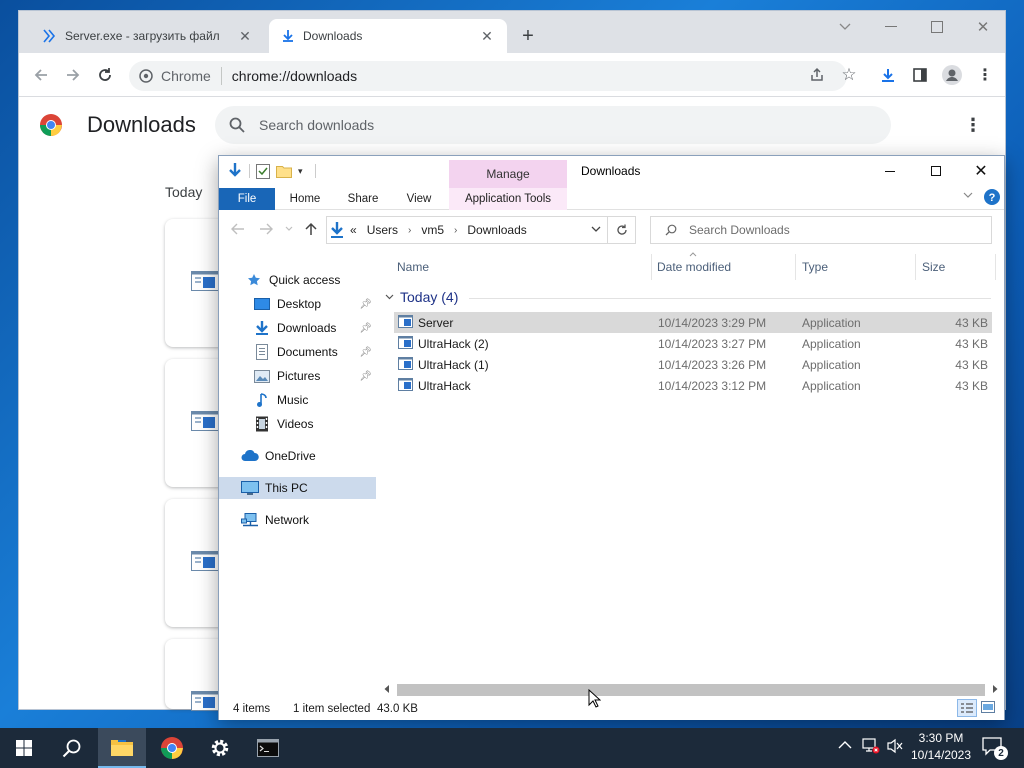 Image resolution: width=1024 pixels, height=768 pixels. What do you see at coordinates (871, 746) in the screenshot?
I see `network-status-icon` at bounding box center [871, 746].